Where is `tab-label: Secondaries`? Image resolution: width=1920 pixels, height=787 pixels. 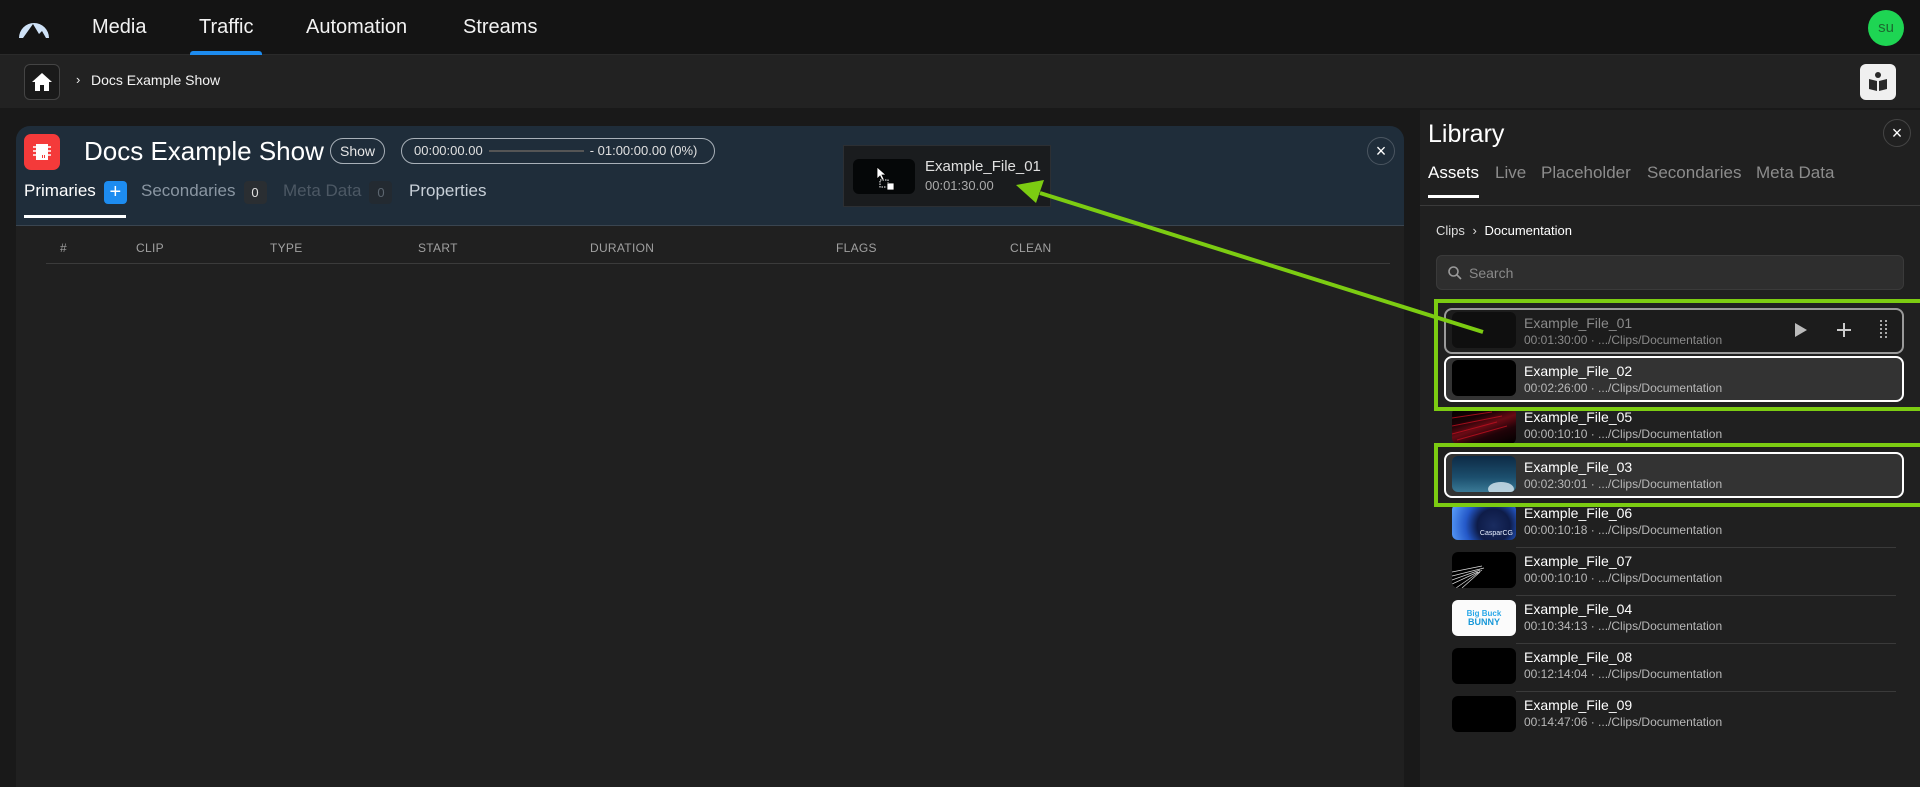
tab-label: Secondaries is located at coordinates (188, 190).